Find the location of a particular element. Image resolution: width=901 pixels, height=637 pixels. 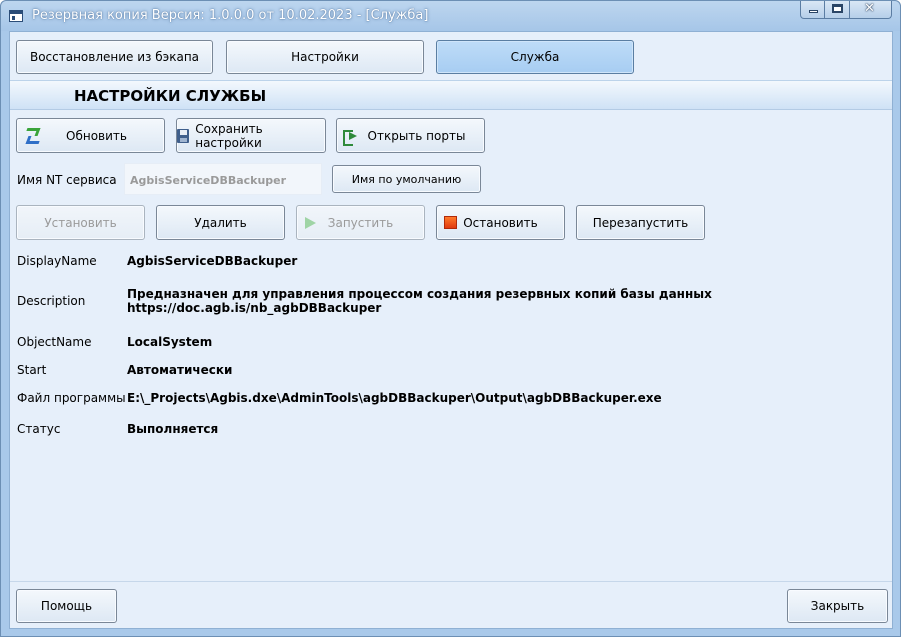

close-button-label: Закрыть is located at coordinates (837, 606).